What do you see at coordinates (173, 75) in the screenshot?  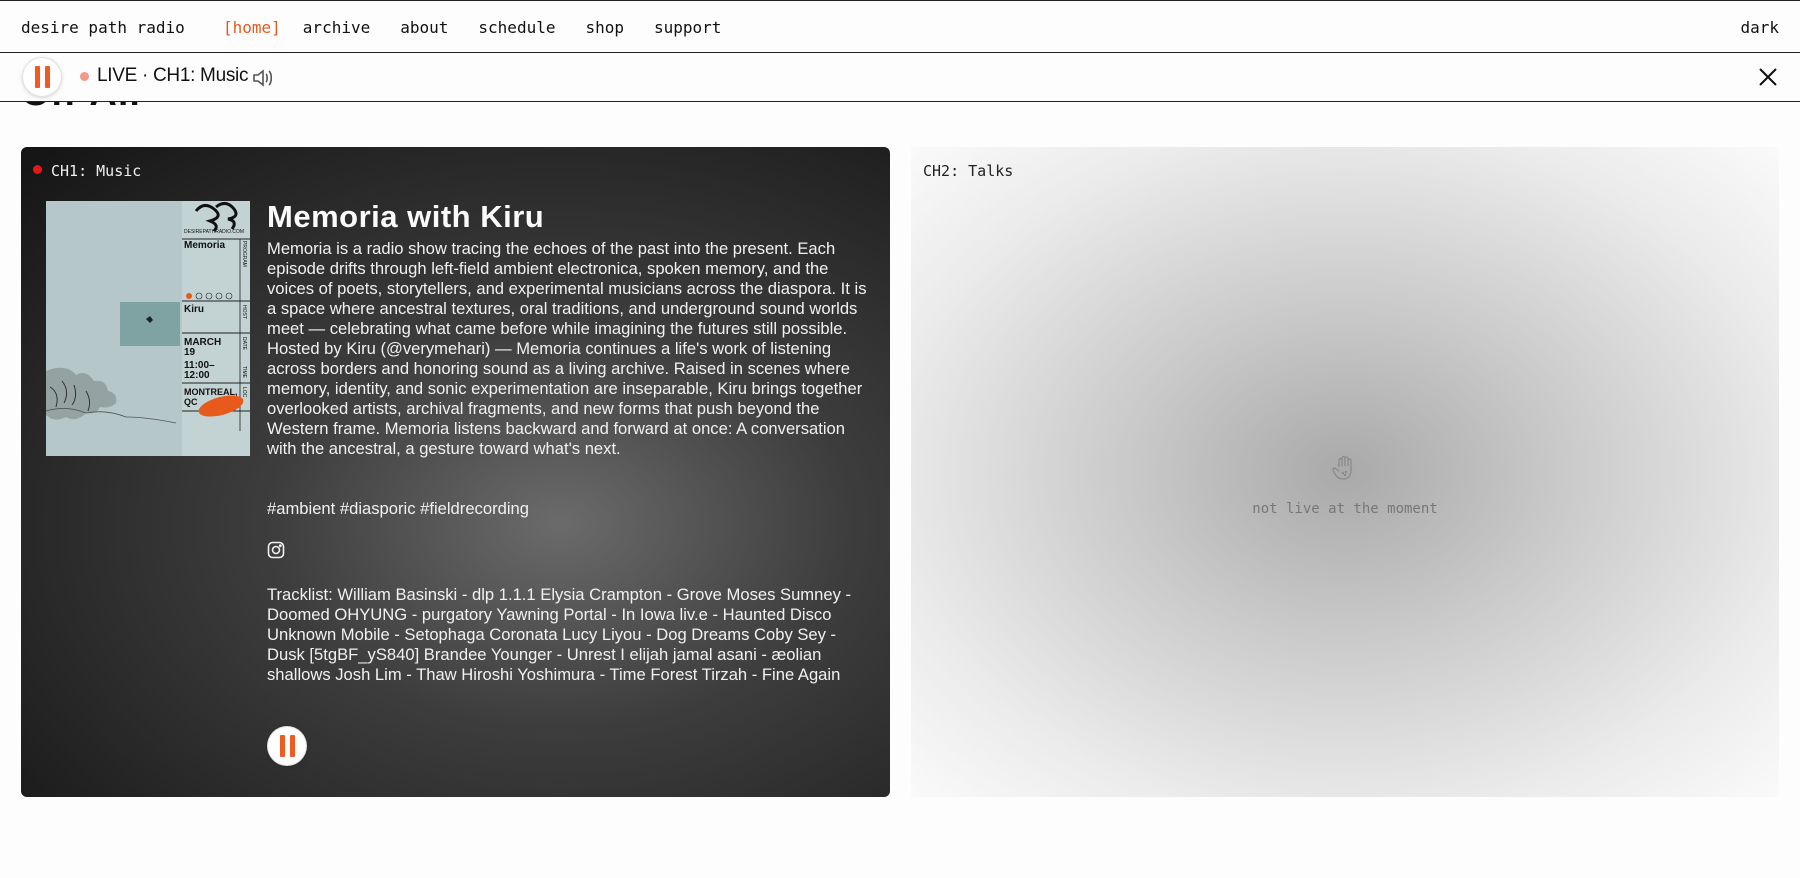 I see `live-status: LIVE · CH1: Music` at bounding box center [173, 75].